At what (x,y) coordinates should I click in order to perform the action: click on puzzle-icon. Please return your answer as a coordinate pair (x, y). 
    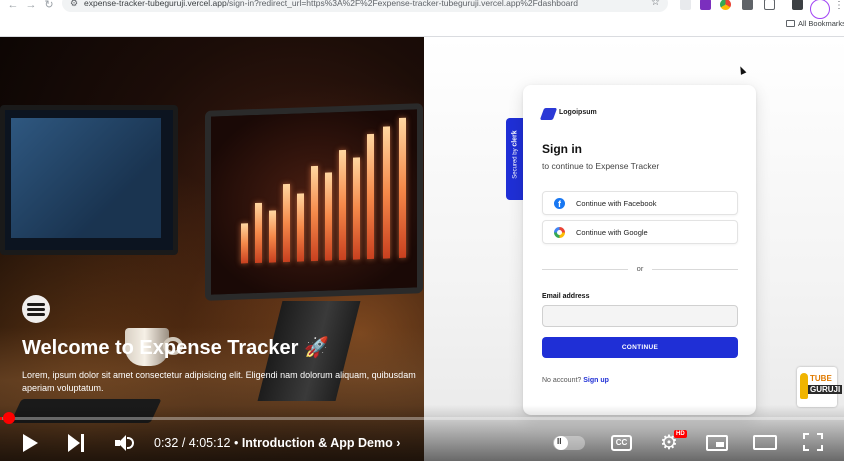
    Looking at the image, I should click on (769, 5).